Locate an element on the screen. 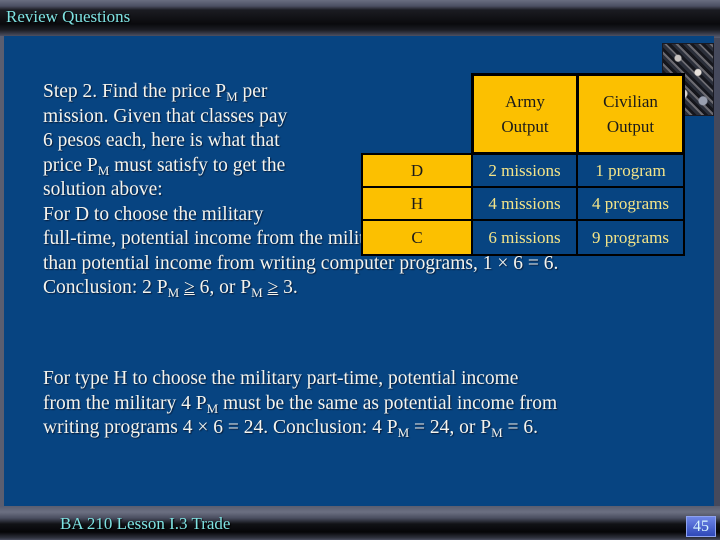 This screenshot has height=540, width=720. cell-c-civilian: 9 programs is located at coordinates (630, 237).